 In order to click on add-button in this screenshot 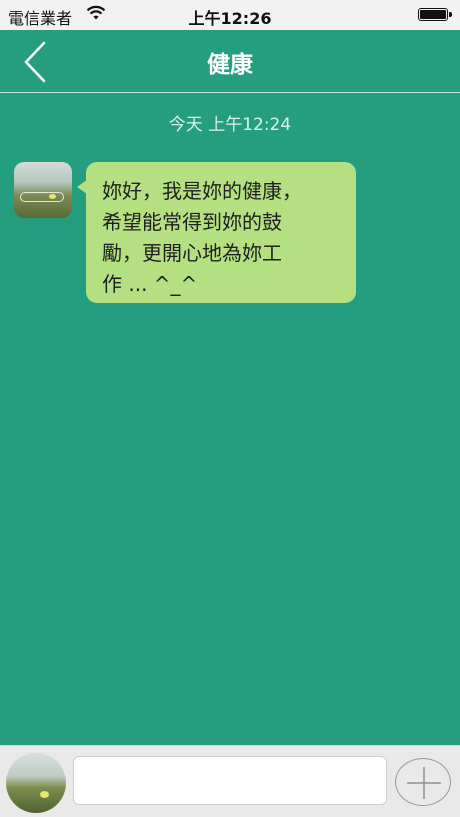, I will do `click(423, 782)`.